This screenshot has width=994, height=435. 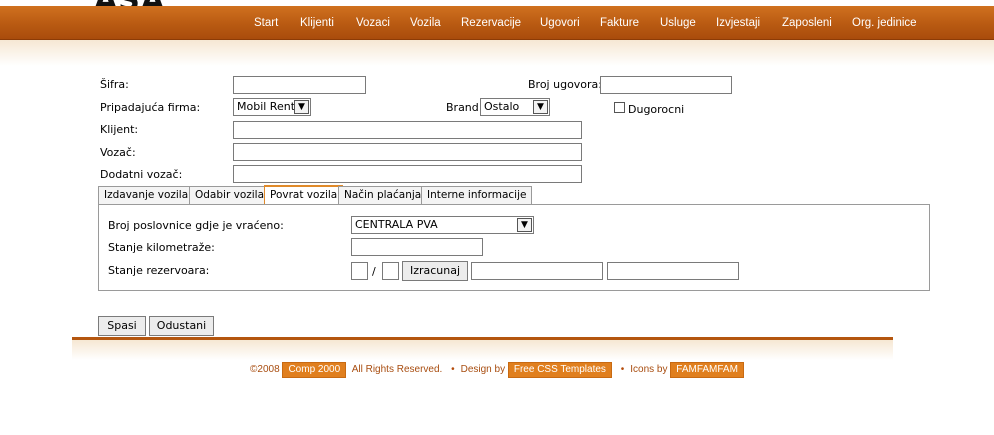 What do you see at coordinates (299, 85) in the screenshot?
I see `sifra-input` at bounding box center [299, 85].